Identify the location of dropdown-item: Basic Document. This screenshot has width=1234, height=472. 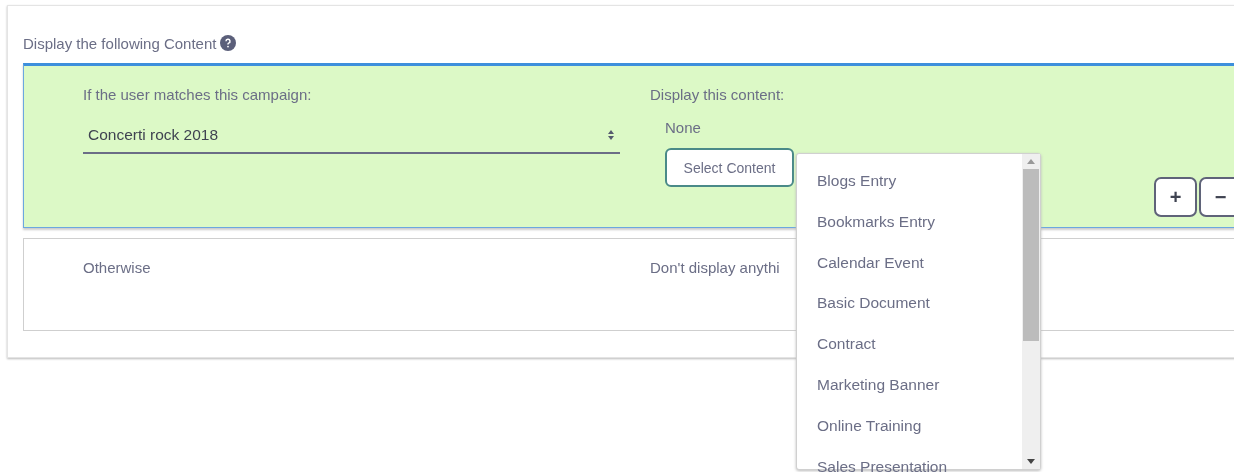
(909, 312).